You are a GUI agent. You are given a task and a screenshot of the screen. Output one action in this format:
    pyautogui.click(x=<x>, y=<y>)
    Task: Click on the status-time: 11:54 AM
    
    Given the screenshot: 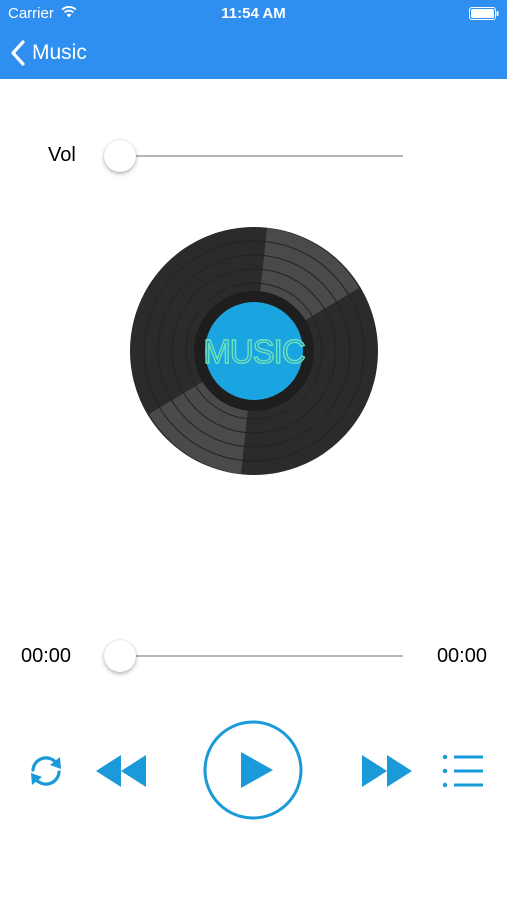 What is the action you would take?
    pyautogui.click(x=253, y=13)
    